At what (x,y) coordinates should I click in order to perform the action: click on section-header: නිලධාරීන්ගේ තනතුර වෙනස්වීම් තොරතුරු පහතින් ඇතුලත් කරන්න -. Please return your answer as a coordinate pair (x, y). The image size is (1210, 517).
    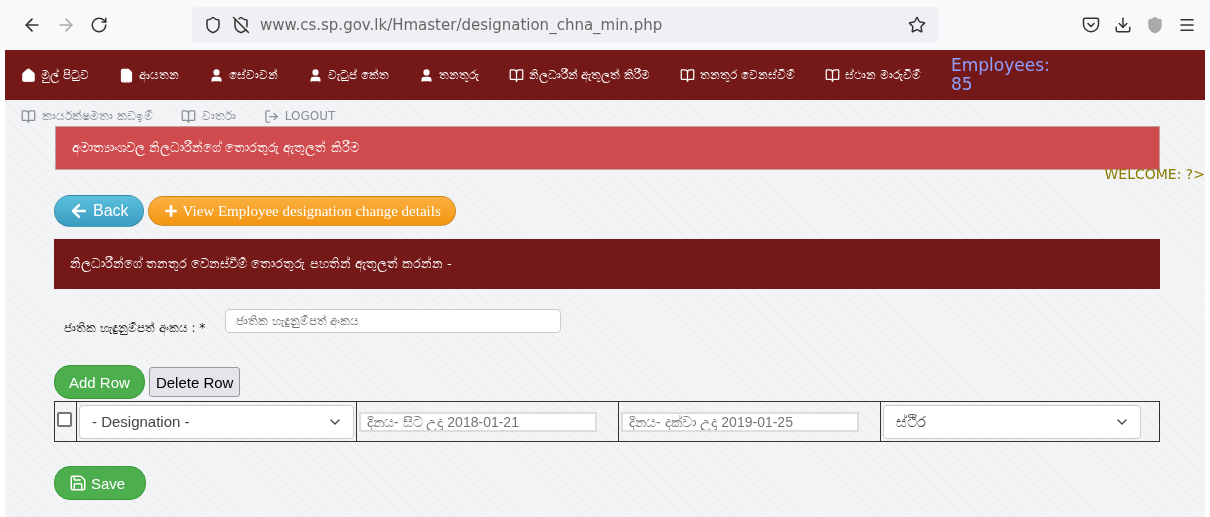
    Looking at the image, I should click on (607, 264).